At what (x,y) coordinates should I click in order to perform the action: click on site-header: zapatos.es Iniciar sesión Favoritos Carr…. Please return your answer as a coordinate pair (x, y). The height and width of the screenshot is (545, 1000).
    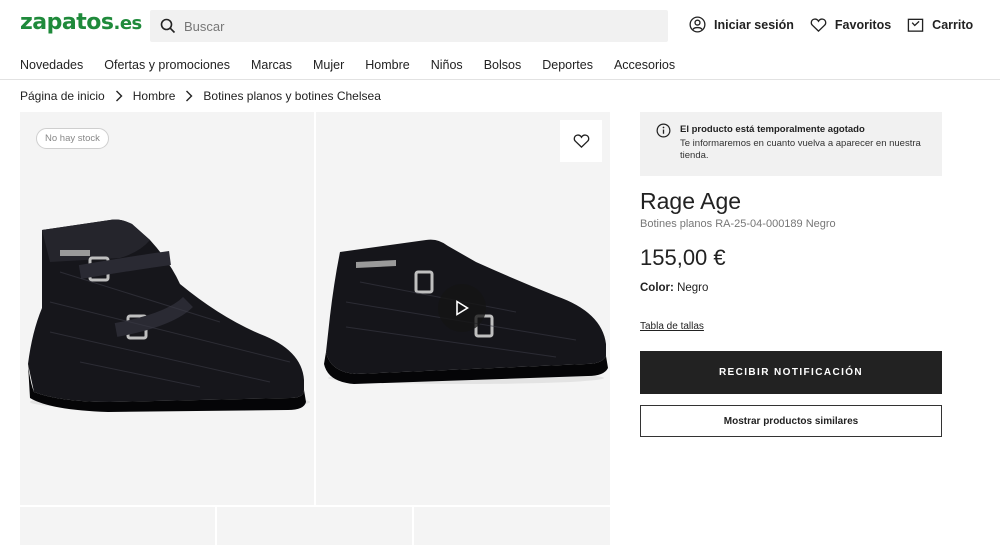
    Looking at the image, I should click on (500, 25).